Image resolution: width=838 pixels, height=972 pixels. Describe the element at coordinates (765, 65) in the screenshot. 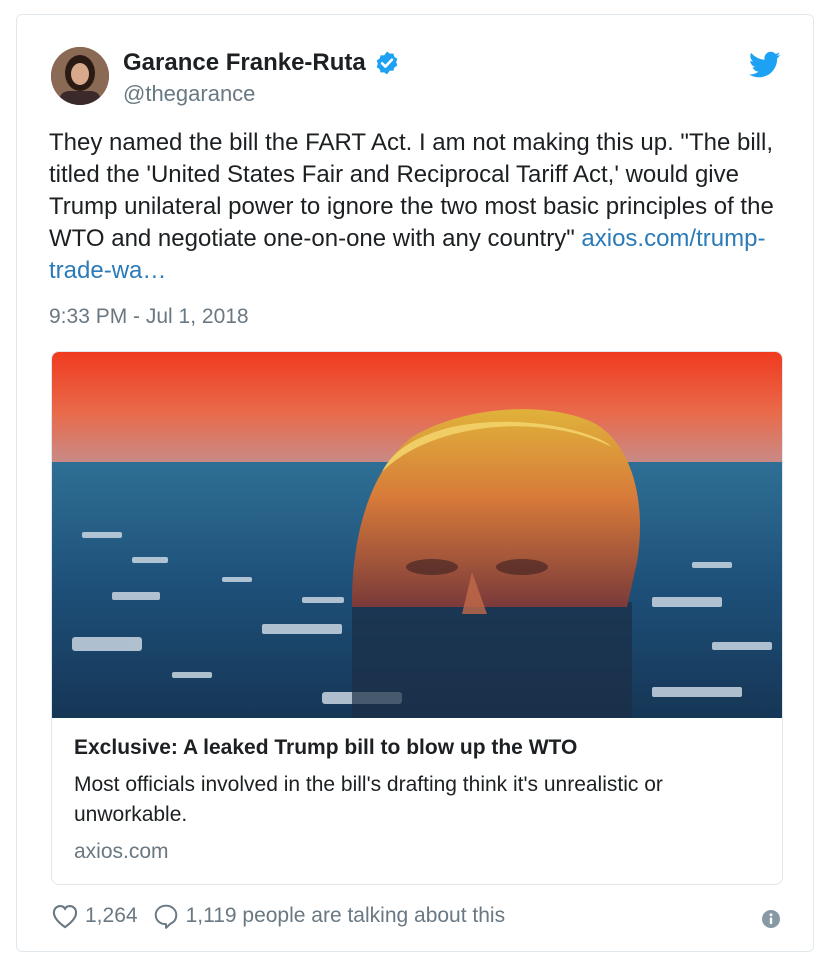

I see `twitter-bird-icon` at that location.